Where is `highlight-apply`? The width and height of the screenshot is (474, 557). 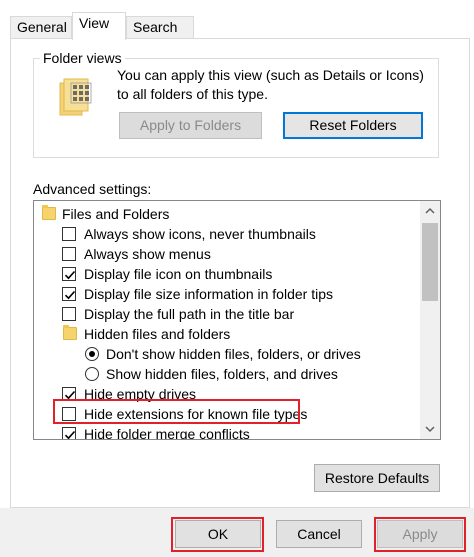 highlight-apply is located at coordinates (420, 534).